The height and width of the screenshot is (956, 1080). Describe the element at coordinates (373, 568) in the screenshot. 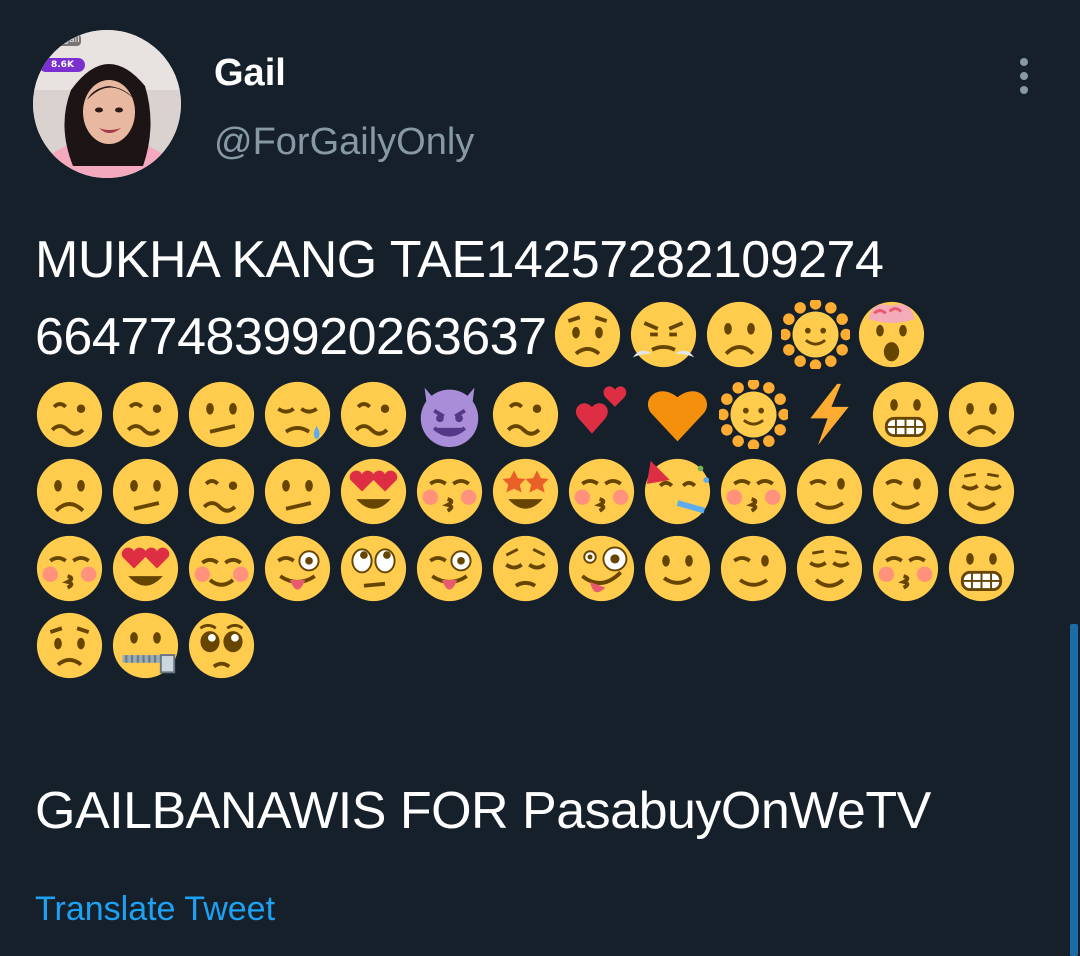

I see `roll-eyes-emoji-icon` at that location.